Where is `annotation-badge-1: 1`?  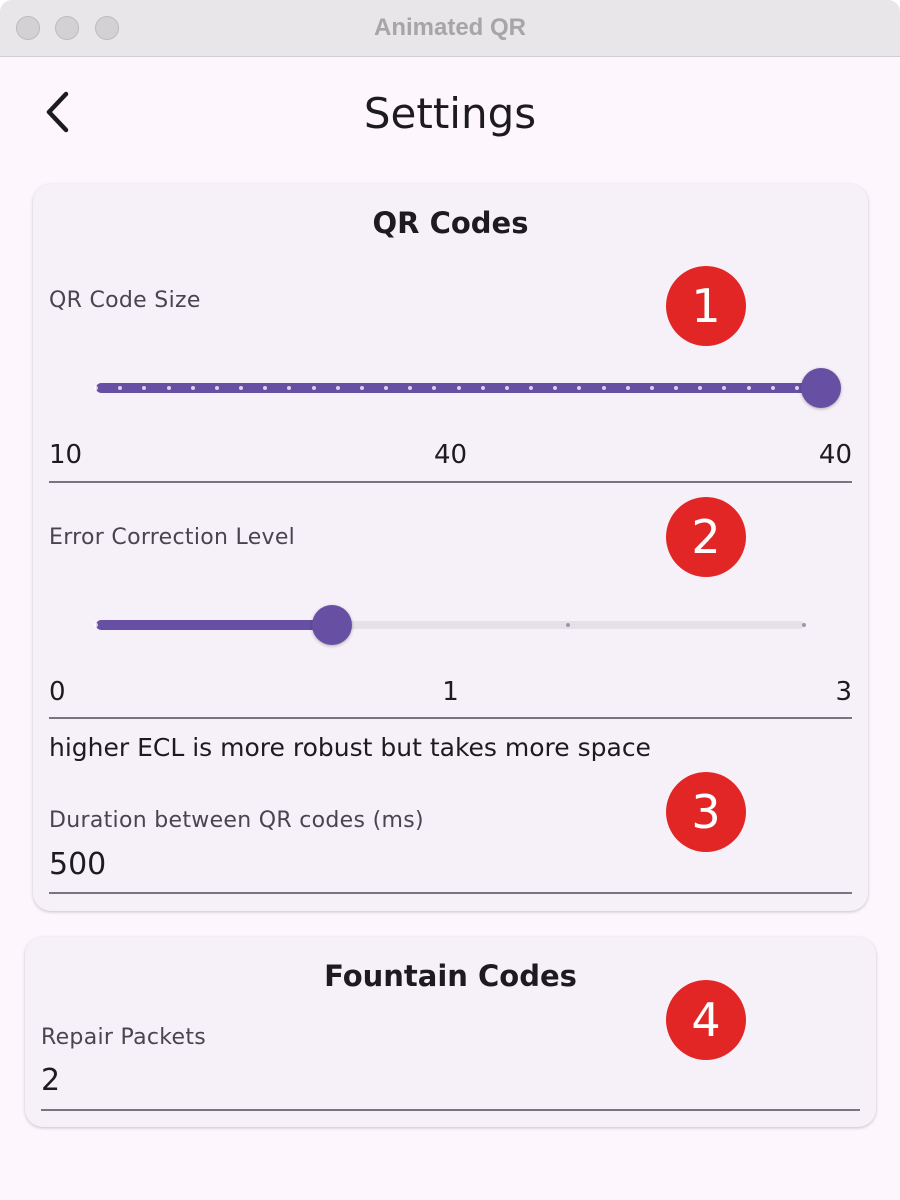
annotation-badge-1: 1 is located at coordinates (706, 306).